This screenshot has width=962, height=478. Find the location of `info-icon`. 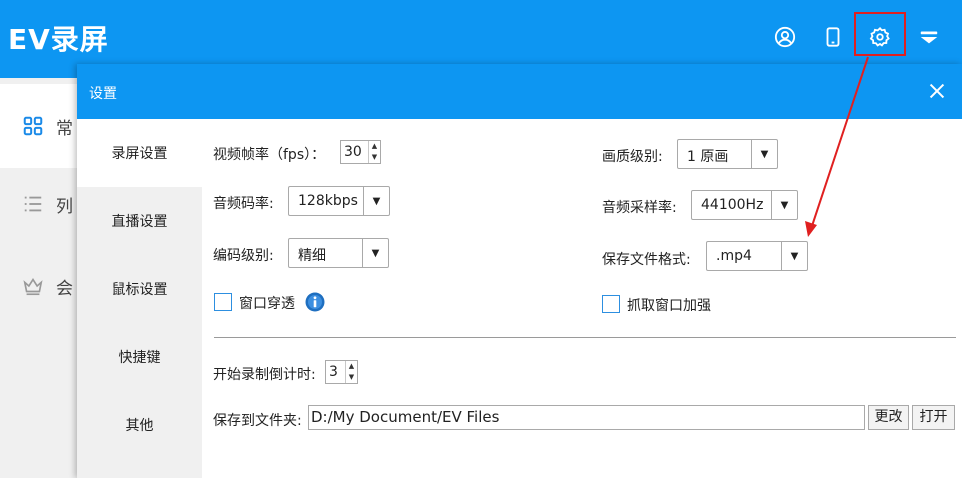

info-icon is located at coordinates (315, 302).